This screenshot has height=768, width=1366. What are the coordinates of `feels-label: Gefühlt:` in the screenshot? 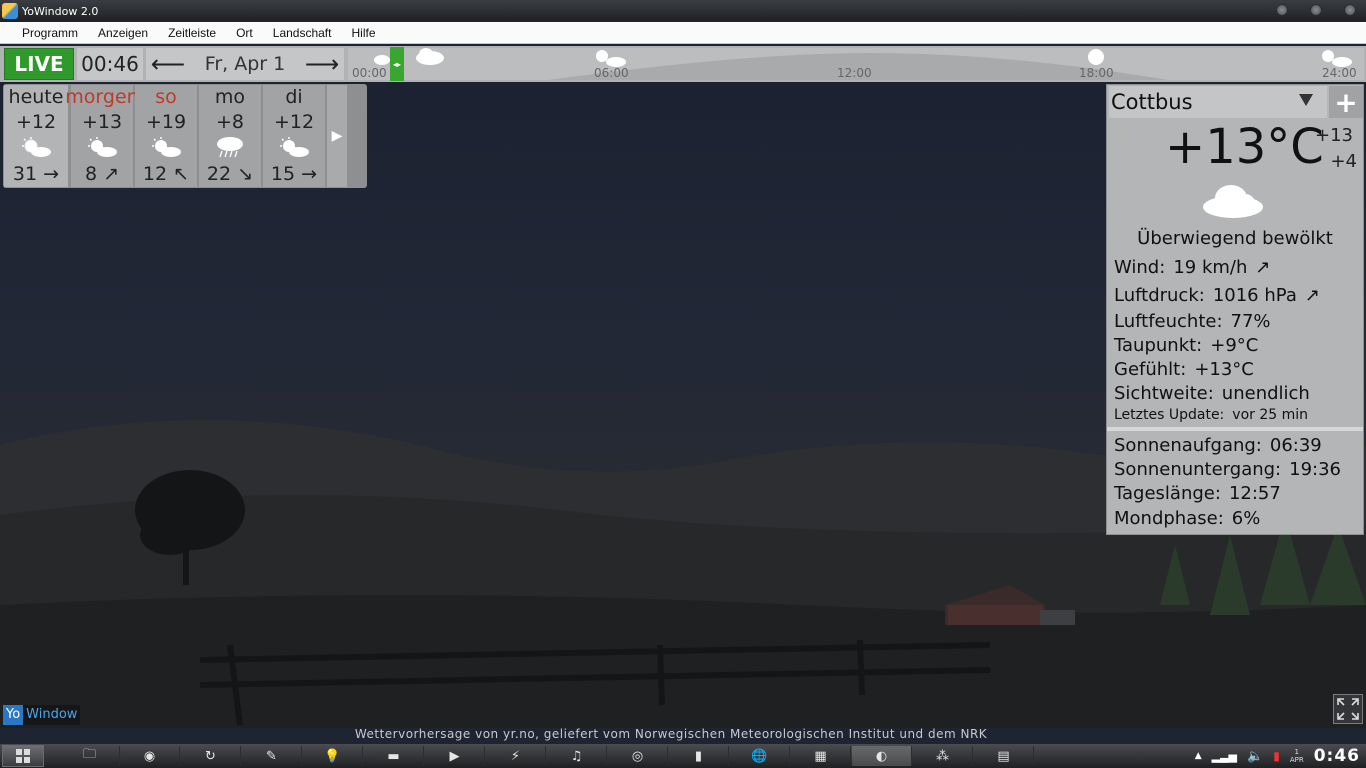 It's located at (1150, 369).